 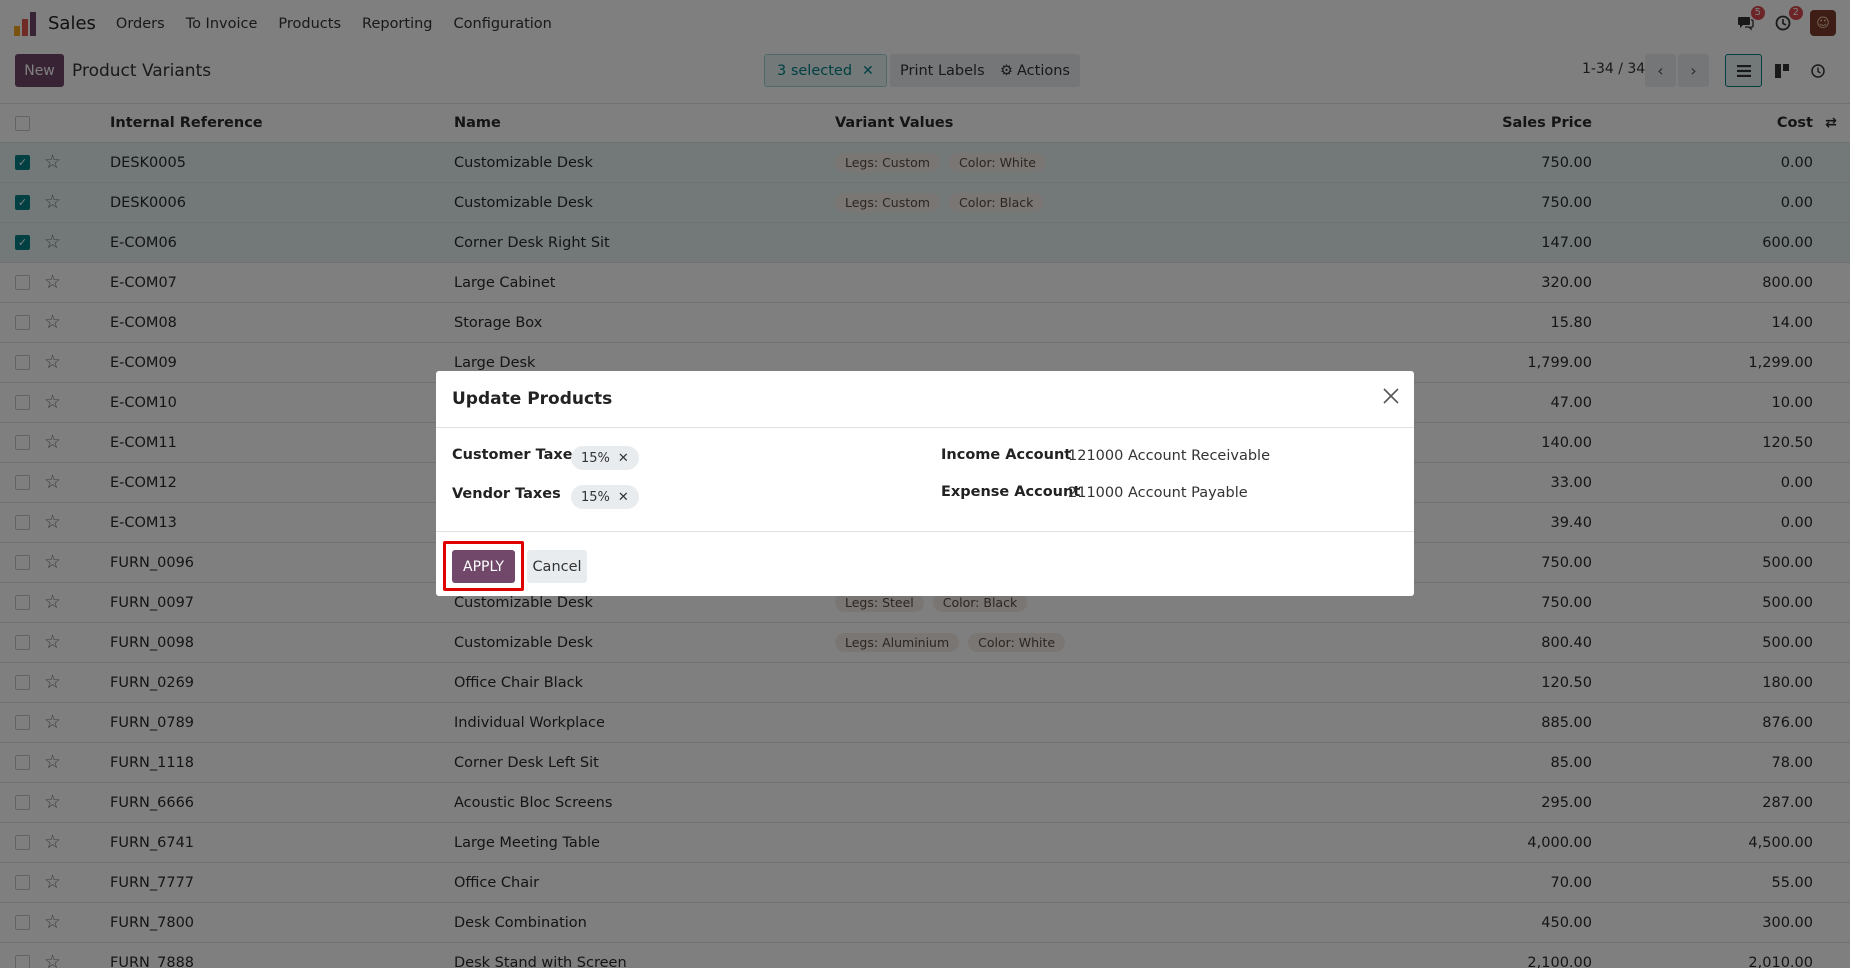 I want to click on vendor-tax-tag: 15% ✕, so click(x=605, y=497).